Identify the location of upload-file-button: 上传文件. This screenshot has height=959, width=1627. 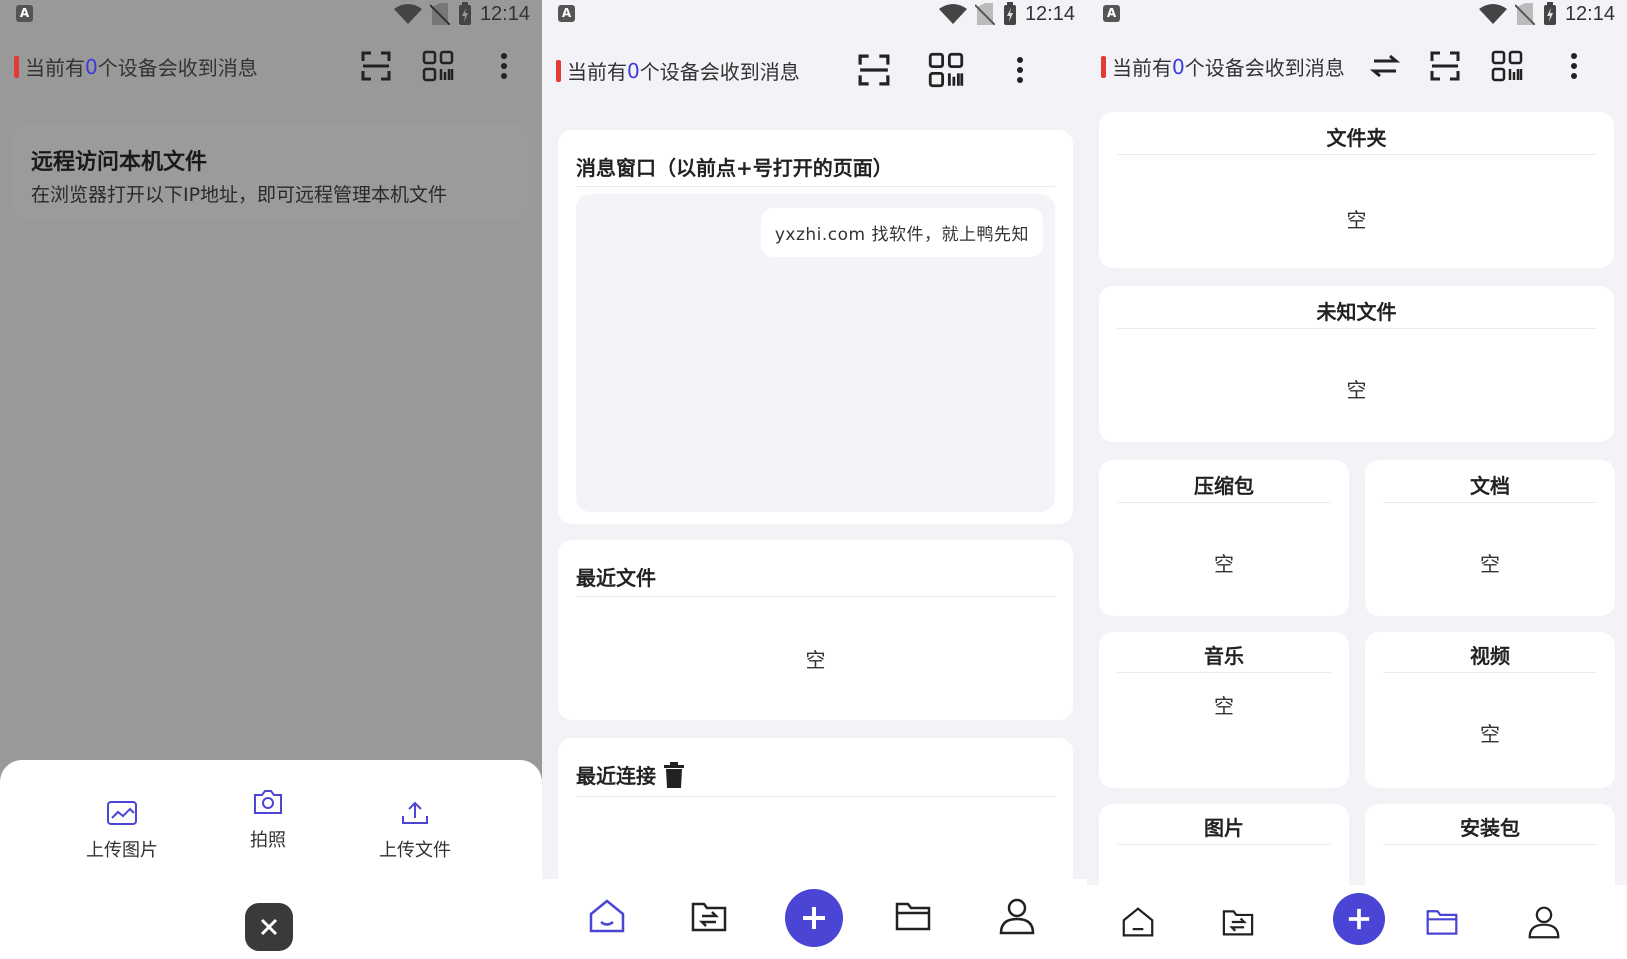
(415, 831).